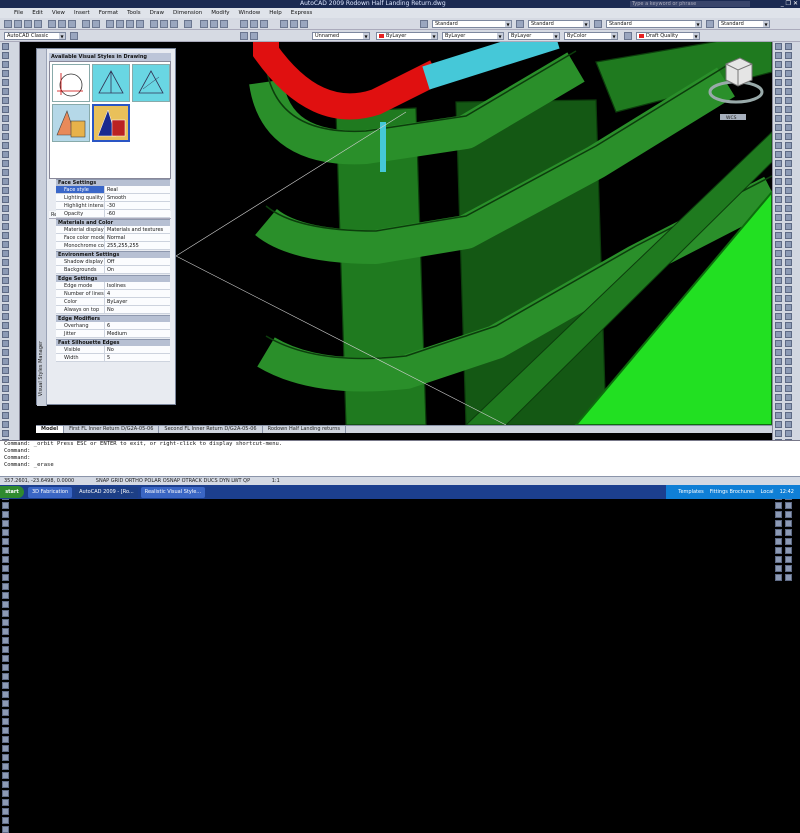 This screenshot has height=833, width=800. Describe the element at coordinates (211, 429) in the screenshot. I see `layout-tab: Second FL Inner Return D/G2A-05-06` at that location.